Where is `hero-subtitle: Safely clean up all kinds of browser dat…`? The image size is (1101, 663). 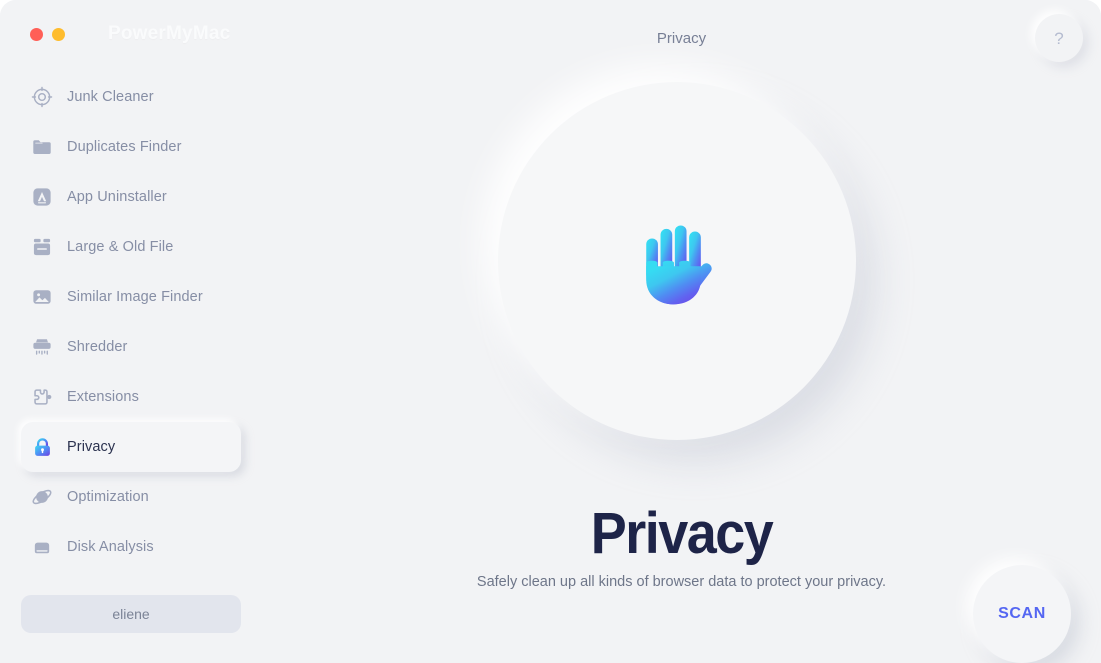 hero-subtitle: Safely clean up all kinds of browser dat… is located at coordinates (681, 582).